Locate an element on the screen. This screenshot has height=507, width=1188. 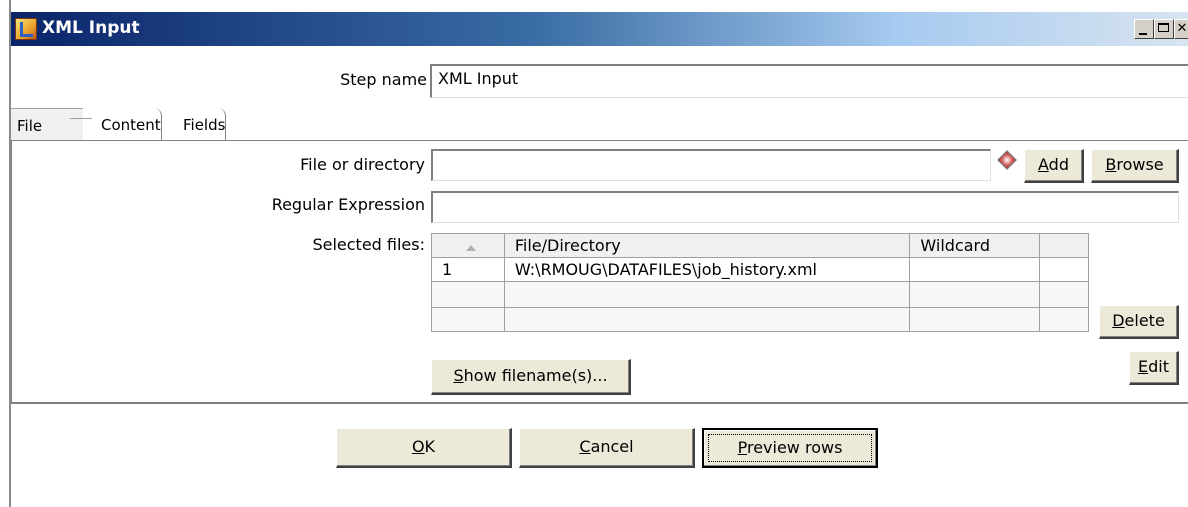
kettle-app-icon is located at coordinates (26, 29).